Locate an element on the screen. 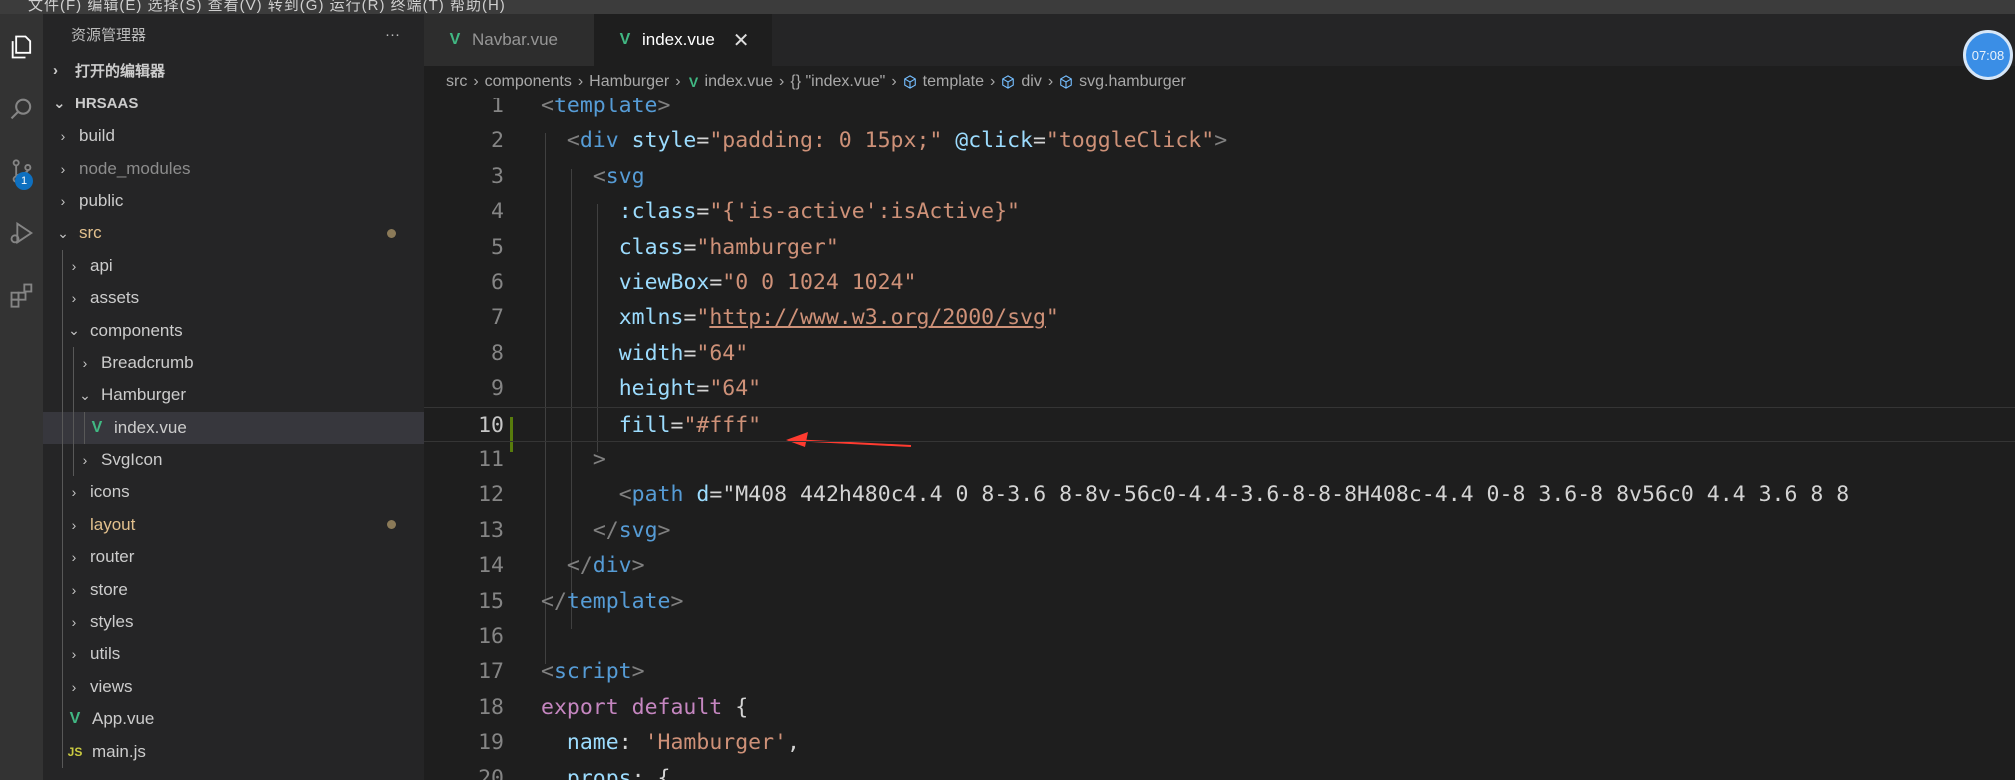 The height and width of the screenshot is (780, 2015). tree-item-label: build is located at coordinates (97, 136).